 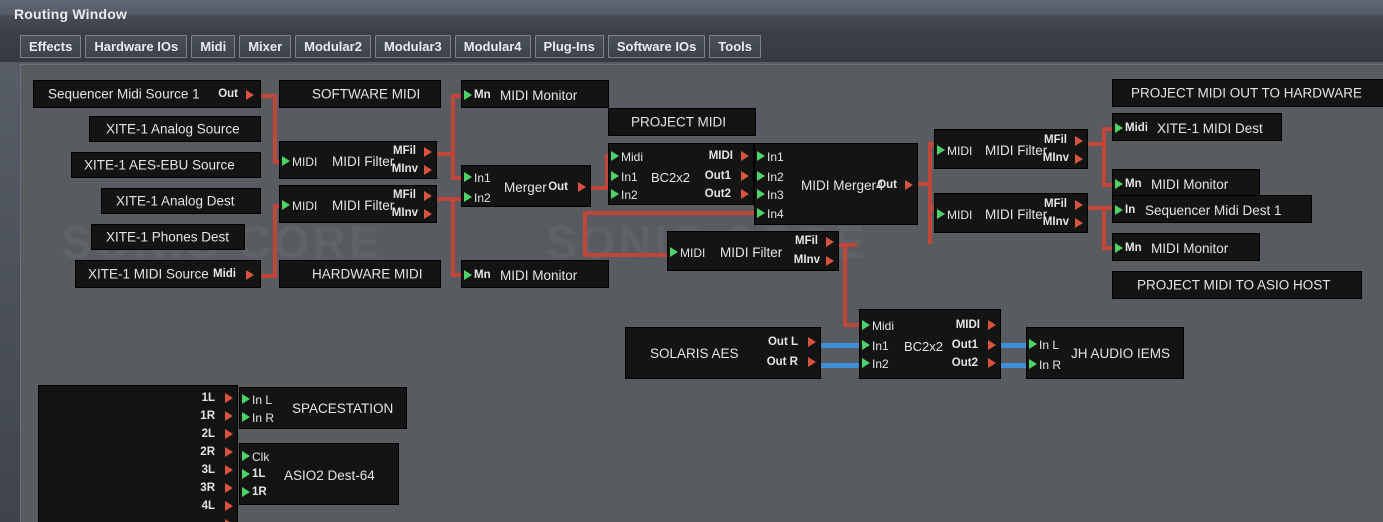 I want to click on tab-software-ios: Software IOs, so click(x=656, y=46).